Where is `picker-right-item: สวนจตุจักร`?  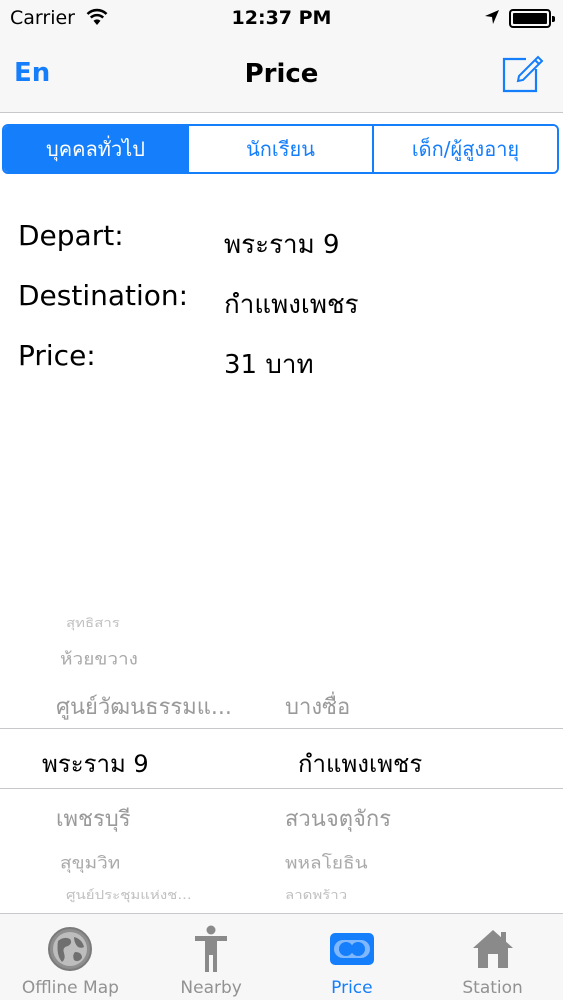
picker-right-item: สวนจตุจักร is located at coordinates (338, 818).